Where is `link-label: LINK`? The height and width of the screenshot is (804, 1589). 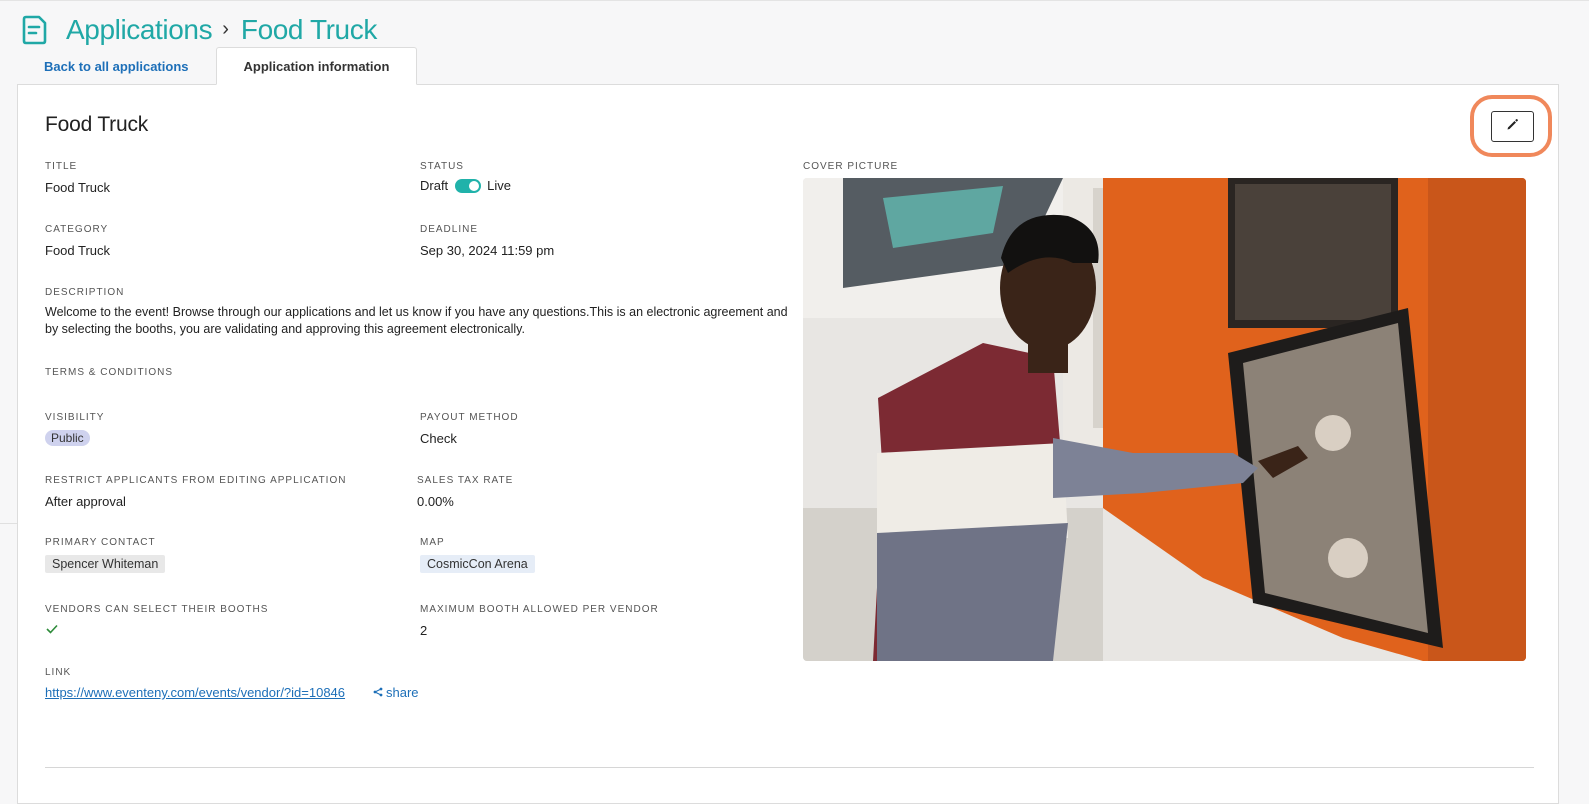
link-label: LINK is located at coordinates (58, 672).